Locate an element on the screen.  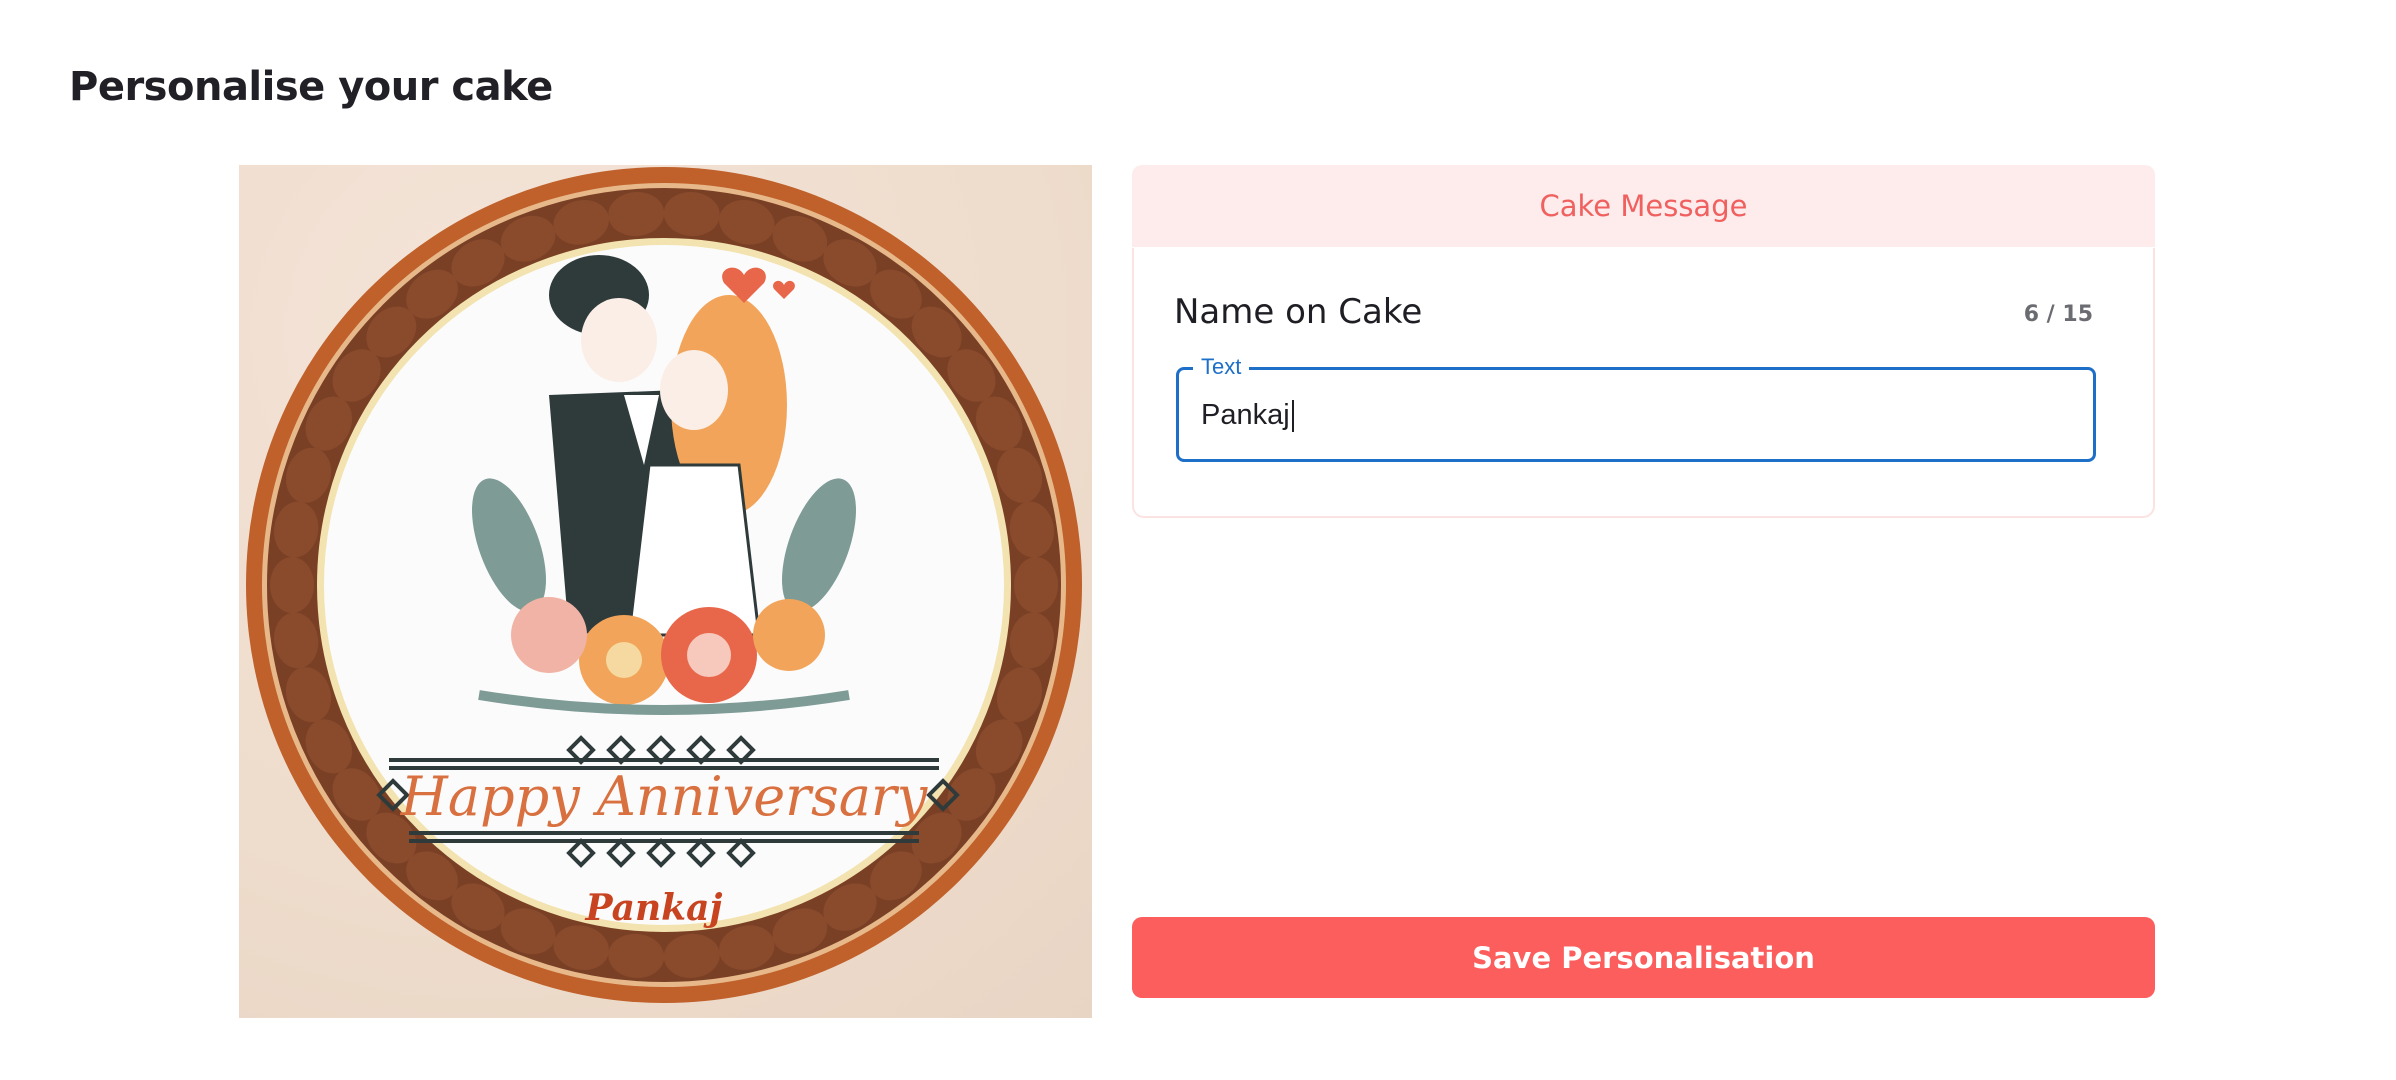
cake-name-text: Pankaj is located at coordinates (654, 908).